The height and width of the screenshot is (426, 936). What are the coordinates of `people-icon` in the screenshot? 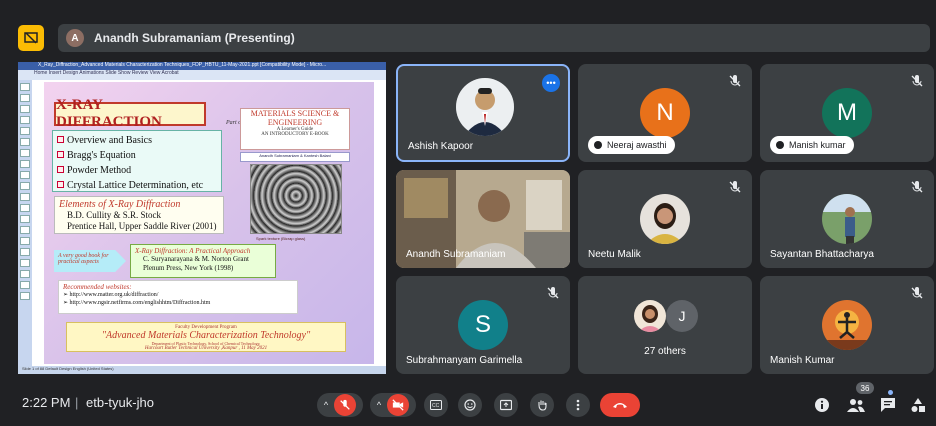 It's located at (856, 405).